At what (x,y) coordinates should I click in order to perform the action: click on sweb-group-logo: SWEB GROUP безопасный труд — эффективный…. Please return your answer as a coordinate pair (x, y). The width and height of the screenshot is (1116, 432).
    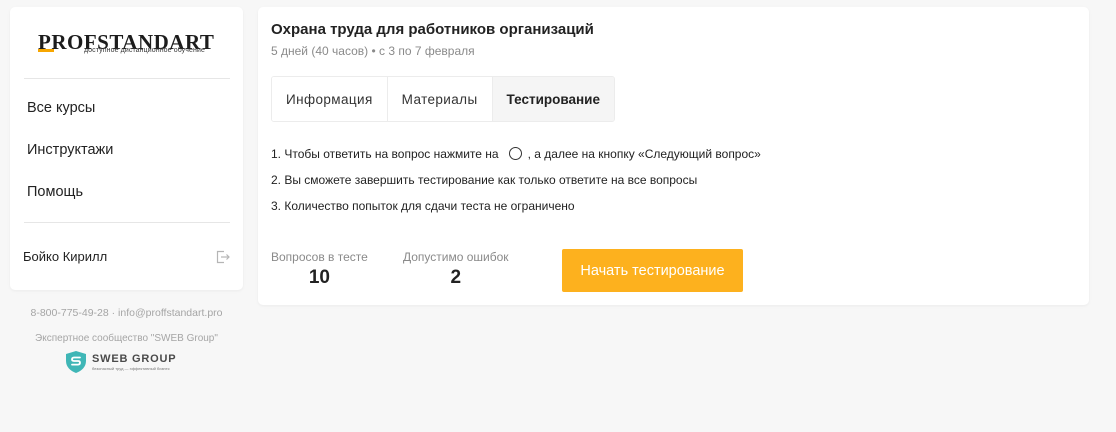
    Looking at the image, I should click on (128, 363).